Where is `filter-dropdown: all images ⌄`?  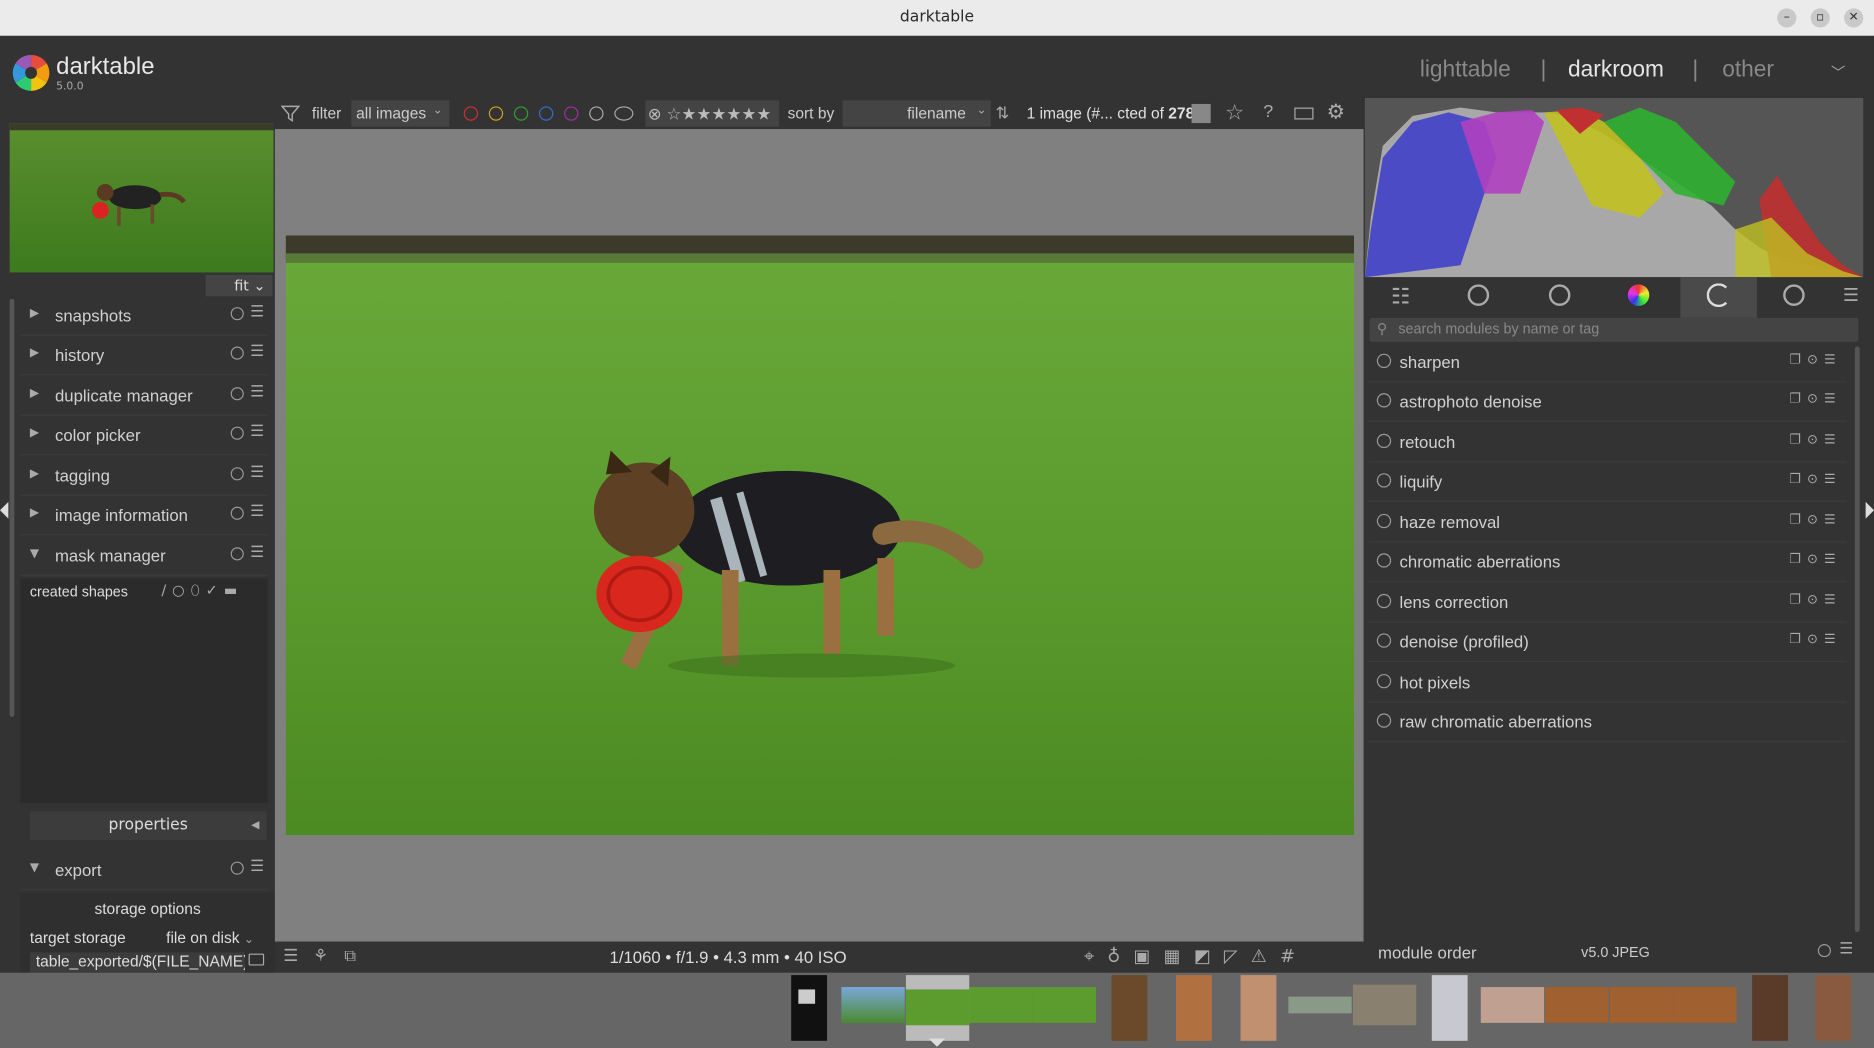 filter-dropdown: all images ⌄ is located at coordinates (400, 113).